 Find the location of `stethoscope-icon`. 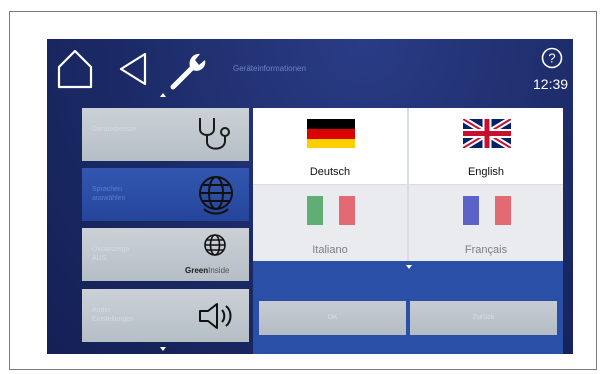

stethoscope-icon is located at coordinates (214, 134).